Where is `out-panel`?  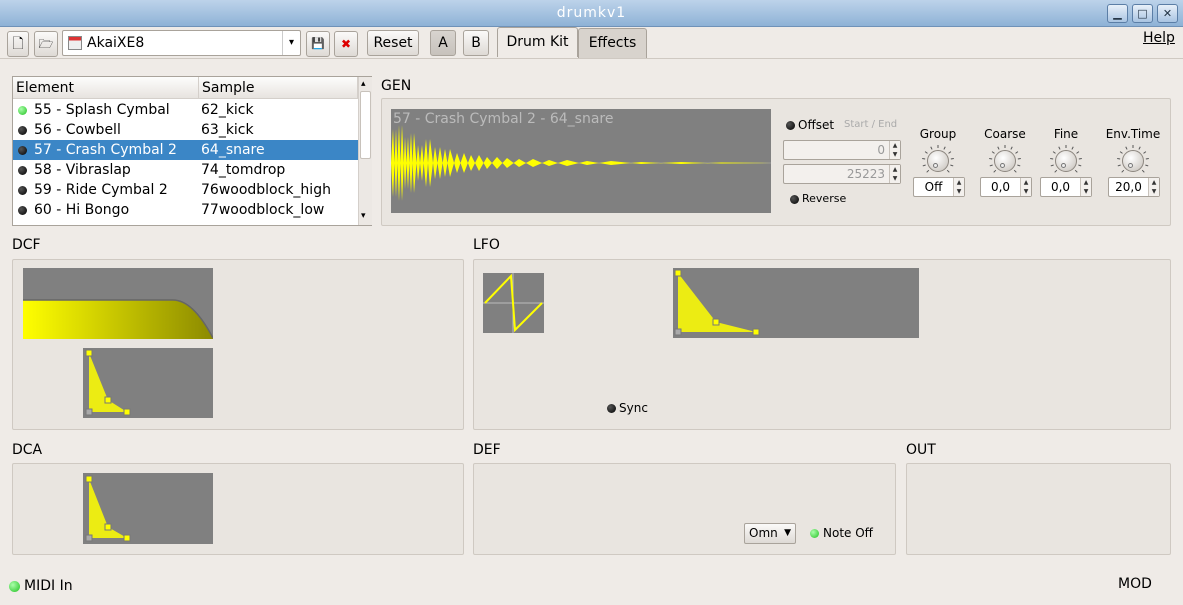 out-panel is located at coordinates (1038, 509).